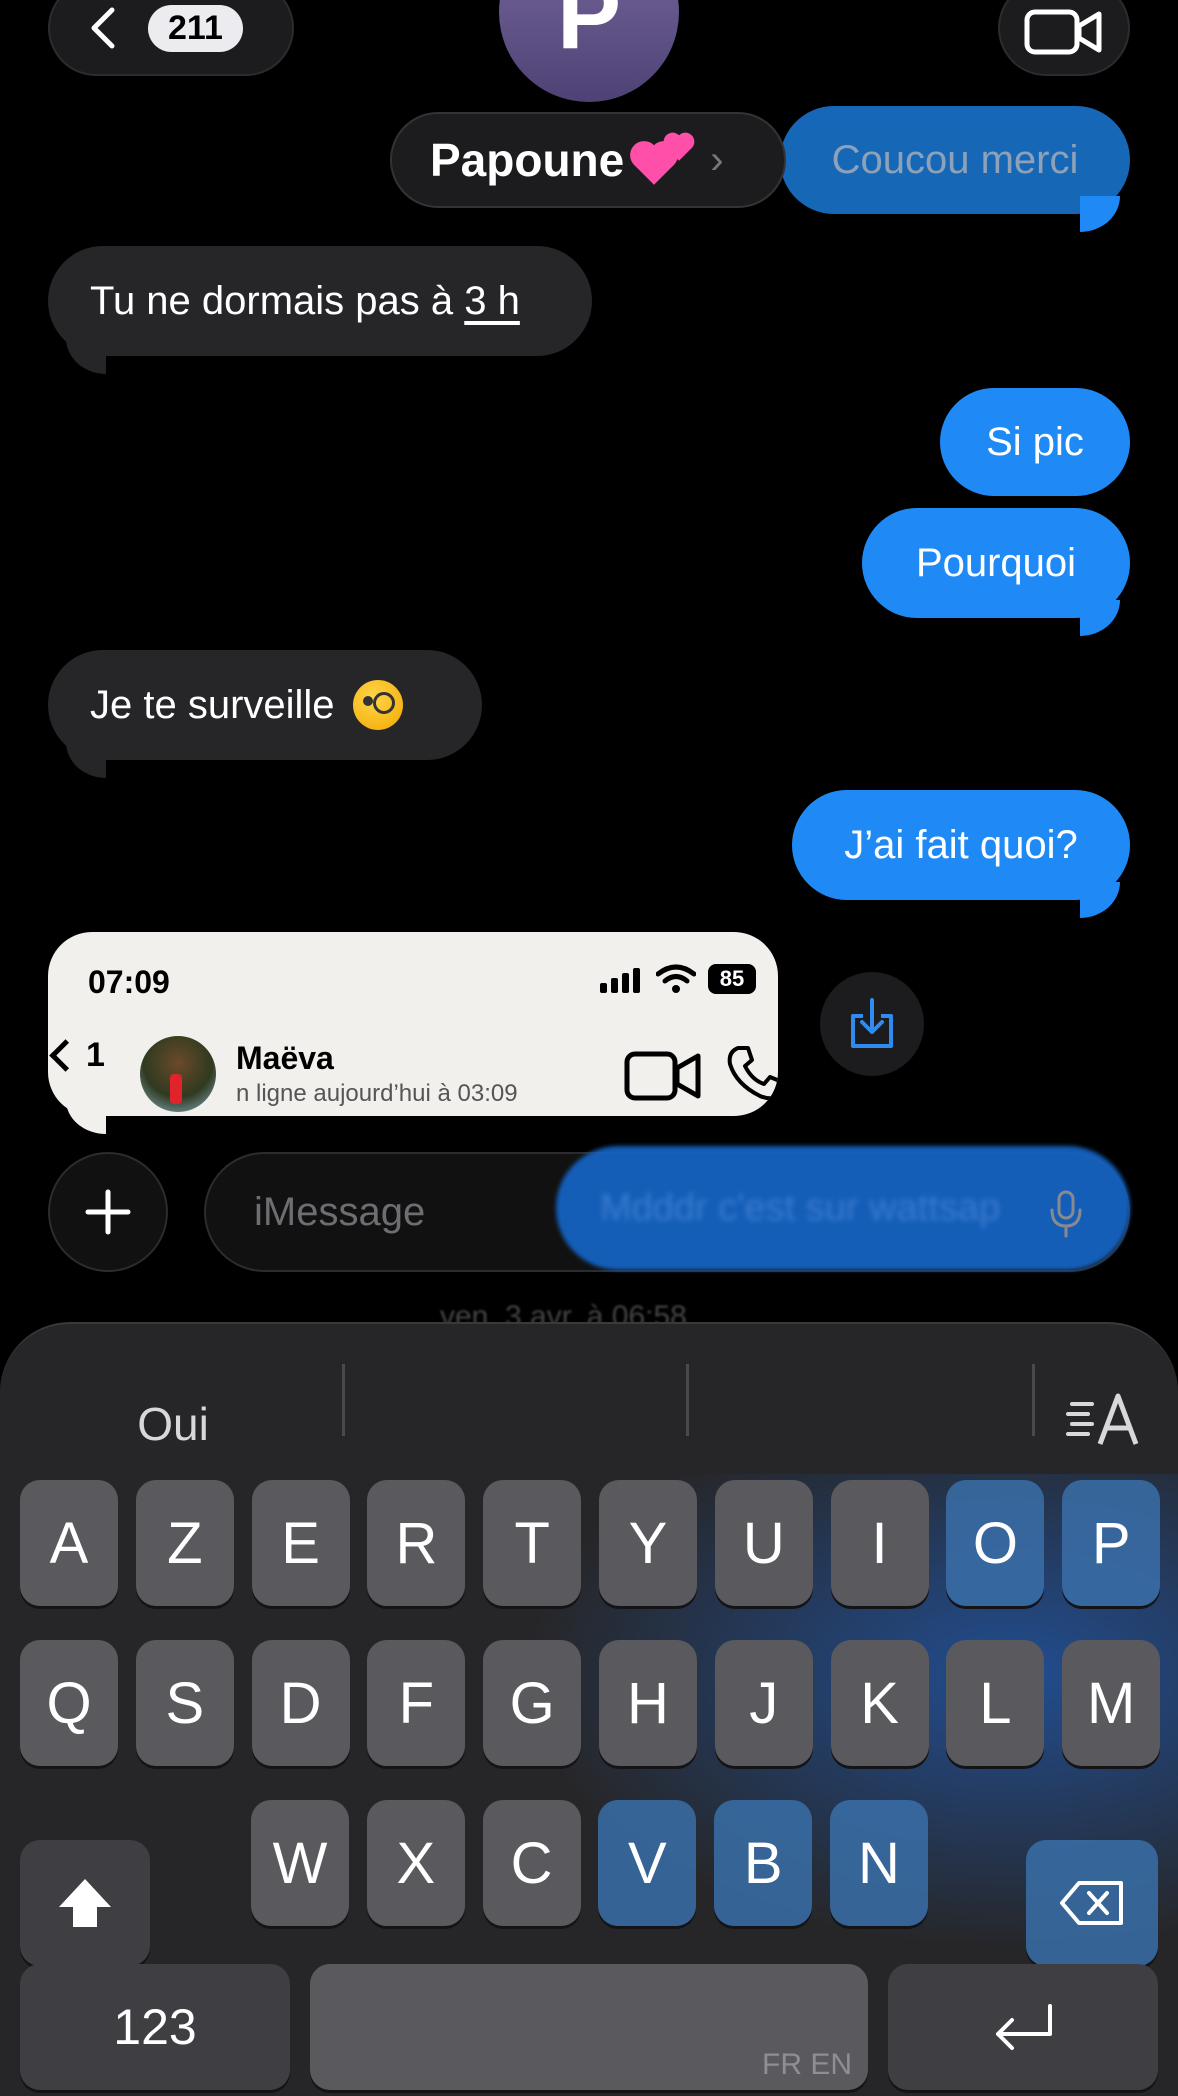 This screenshot has height=2096, width=1178. I want to click on avatar-initial: P, so click(589, 34).